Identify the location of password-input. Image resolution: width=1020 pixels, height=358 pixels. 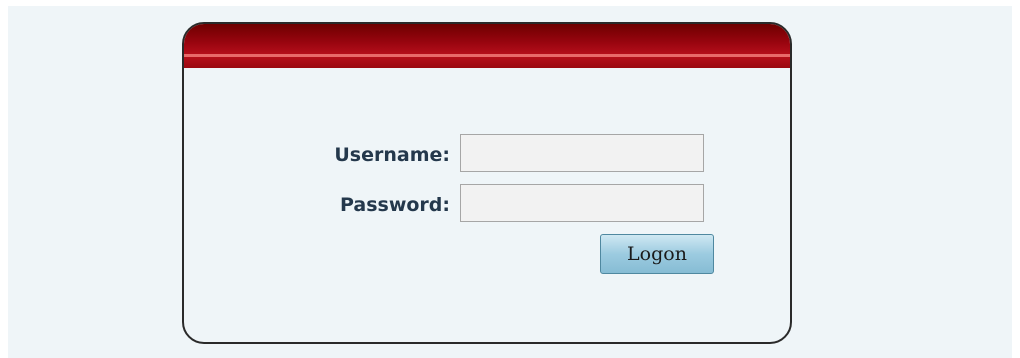
(582, 203).